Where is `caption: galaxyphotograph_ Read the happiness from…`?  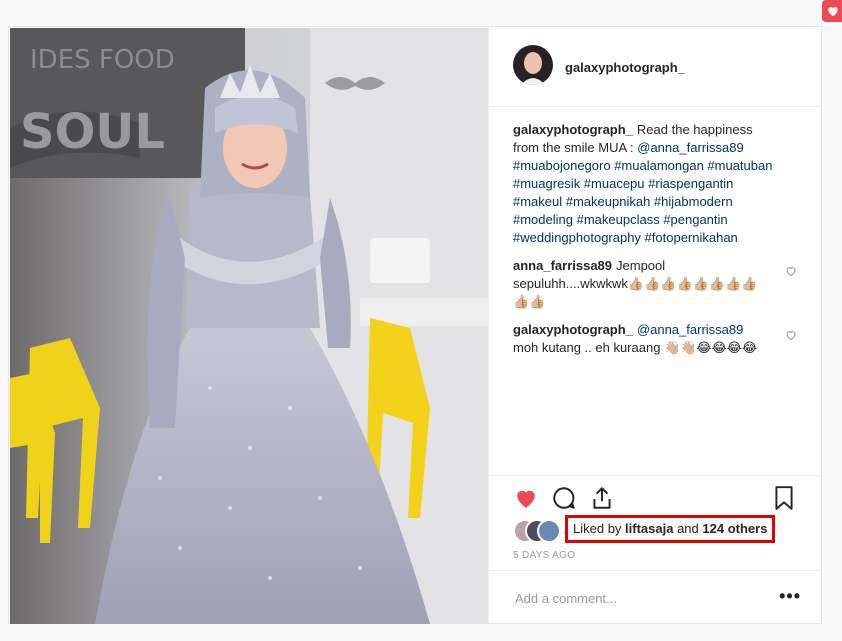
caption: galaxyphotograph_ Read the happiness from… is located at coordinates (655, 184).